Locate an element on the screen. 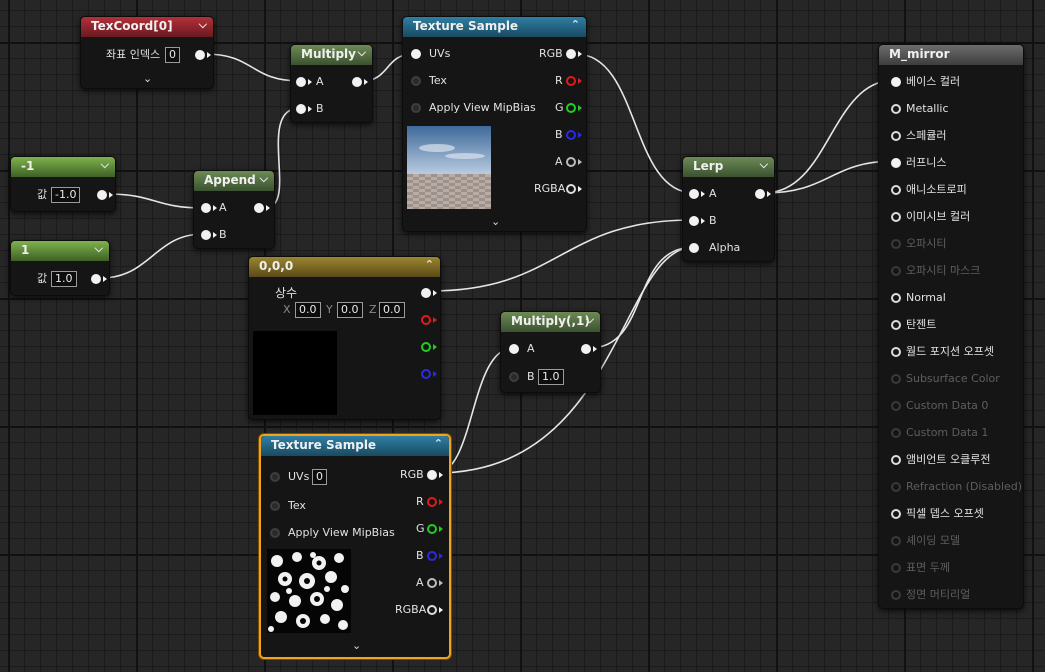  constant3-vector-node: 0,0,0 ⌃ 상수 X 0.0 Y 0.0 Z 0.0 is located at coordinates (344, 338).